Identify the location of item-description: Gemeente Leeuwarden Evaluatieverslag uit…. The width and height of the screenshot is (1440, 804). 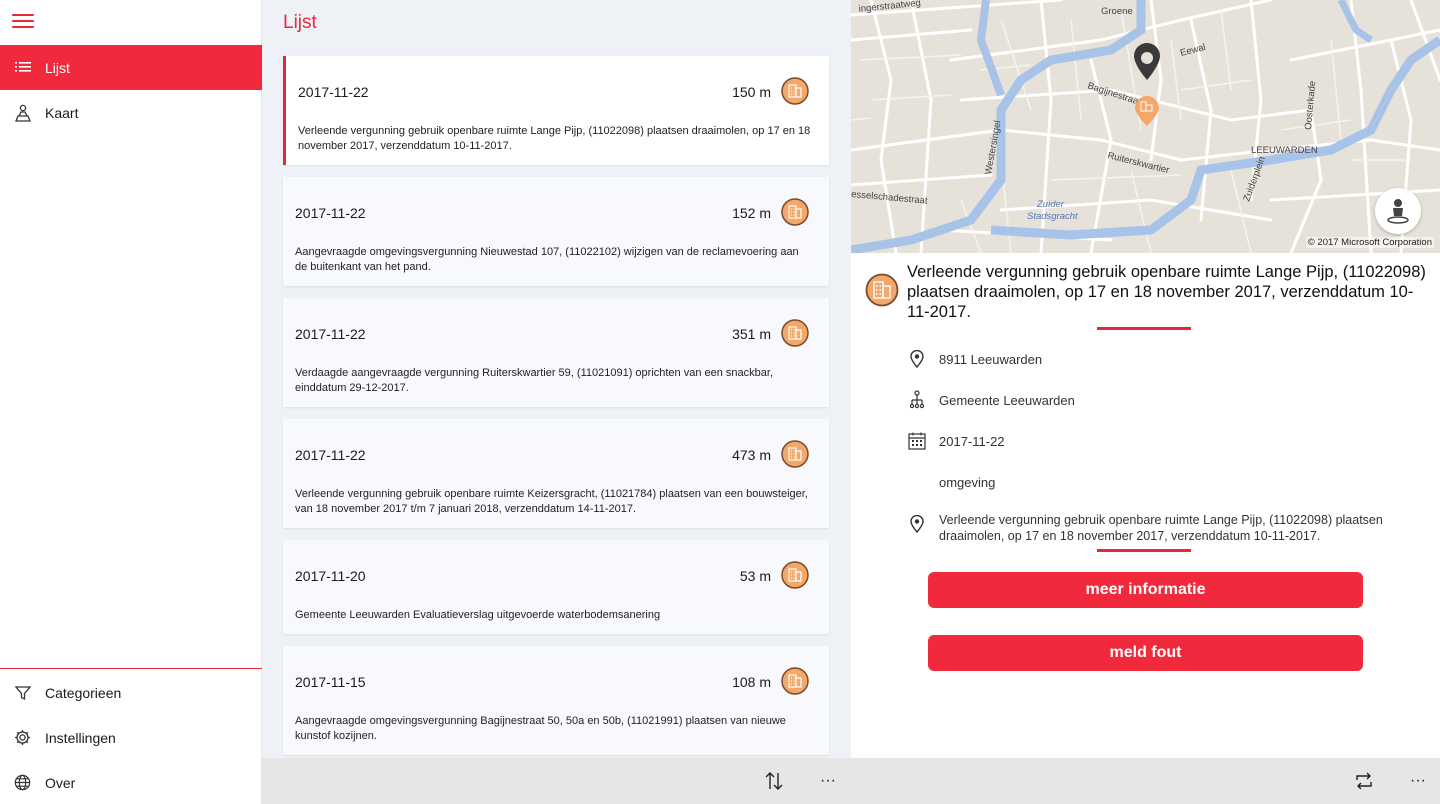
(478, 615).